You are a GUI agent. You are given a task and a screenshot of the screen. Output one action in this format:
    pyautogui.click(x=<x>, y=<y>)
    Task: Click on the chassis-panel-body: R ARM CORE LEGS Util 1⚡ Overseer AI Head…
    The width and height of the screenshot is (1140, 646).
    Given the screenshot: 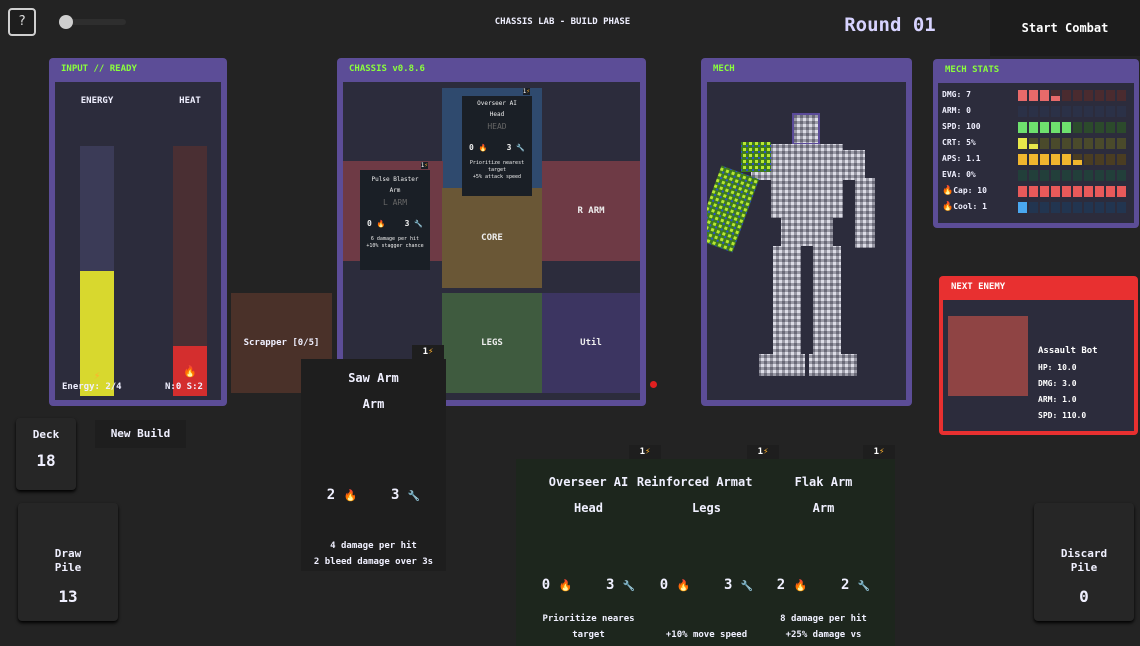 What is the action you would take?
    pyautogui.click(x=491, y=241)
    